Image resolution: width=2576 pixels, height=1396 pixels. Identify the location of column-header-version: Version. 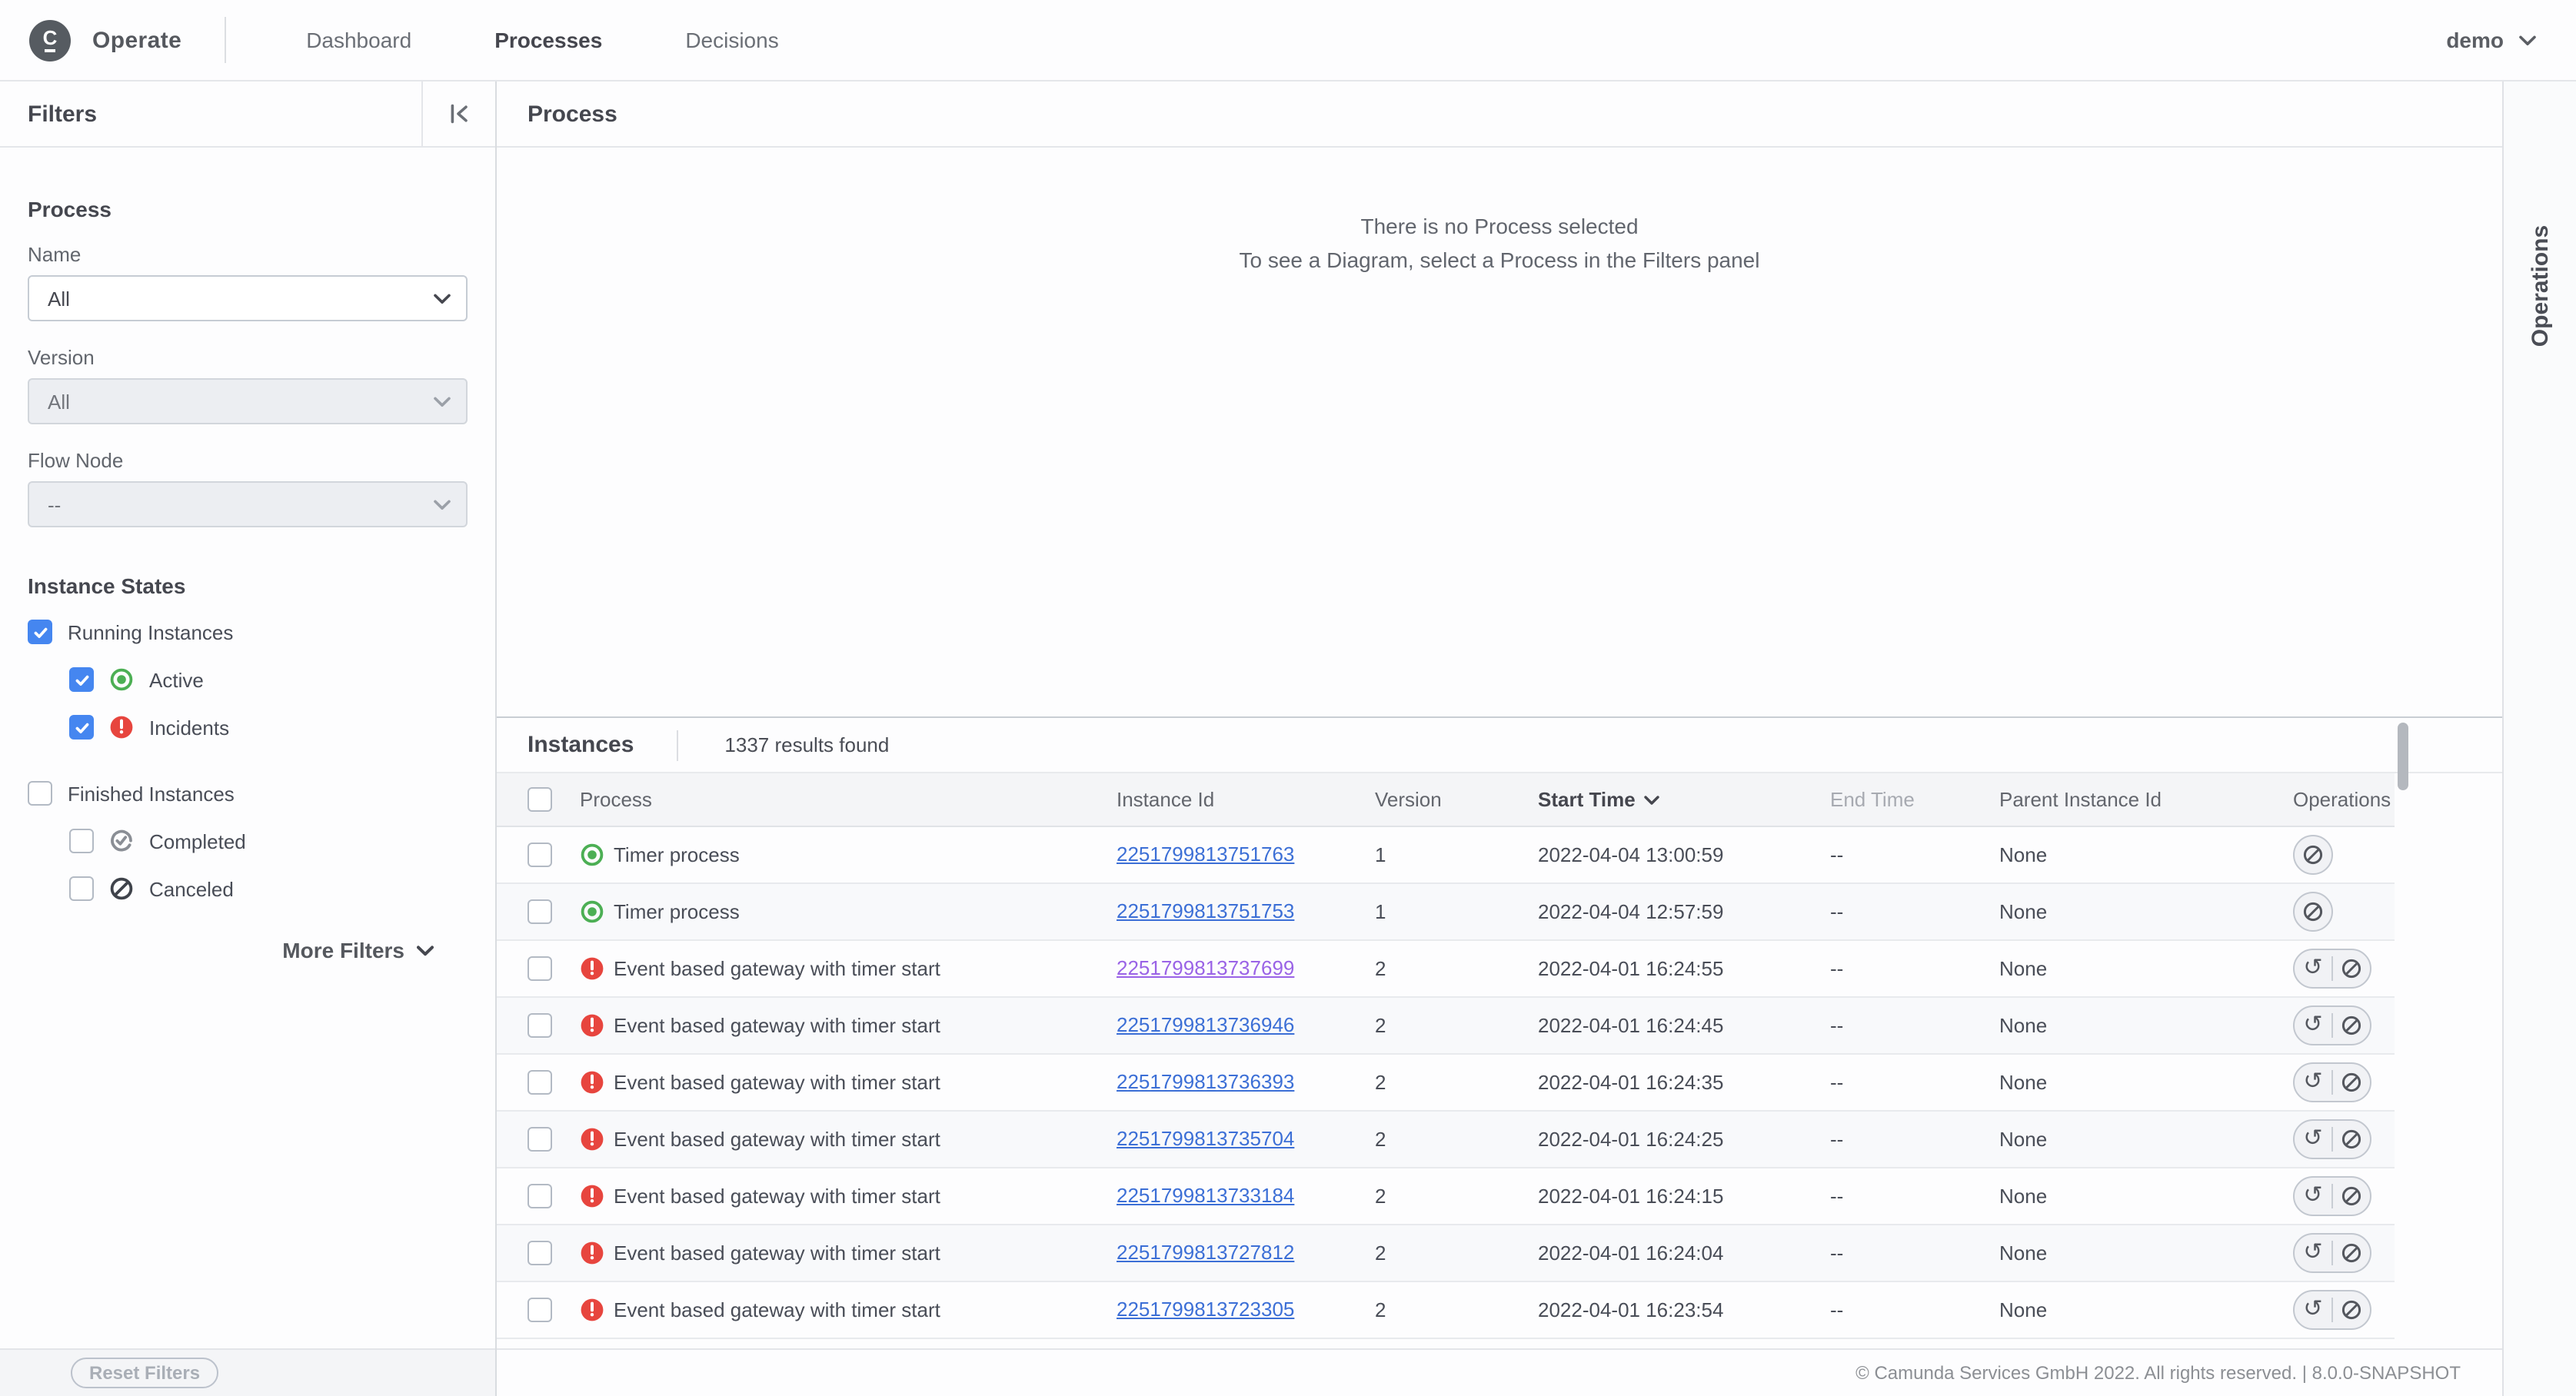
(1408, 800).